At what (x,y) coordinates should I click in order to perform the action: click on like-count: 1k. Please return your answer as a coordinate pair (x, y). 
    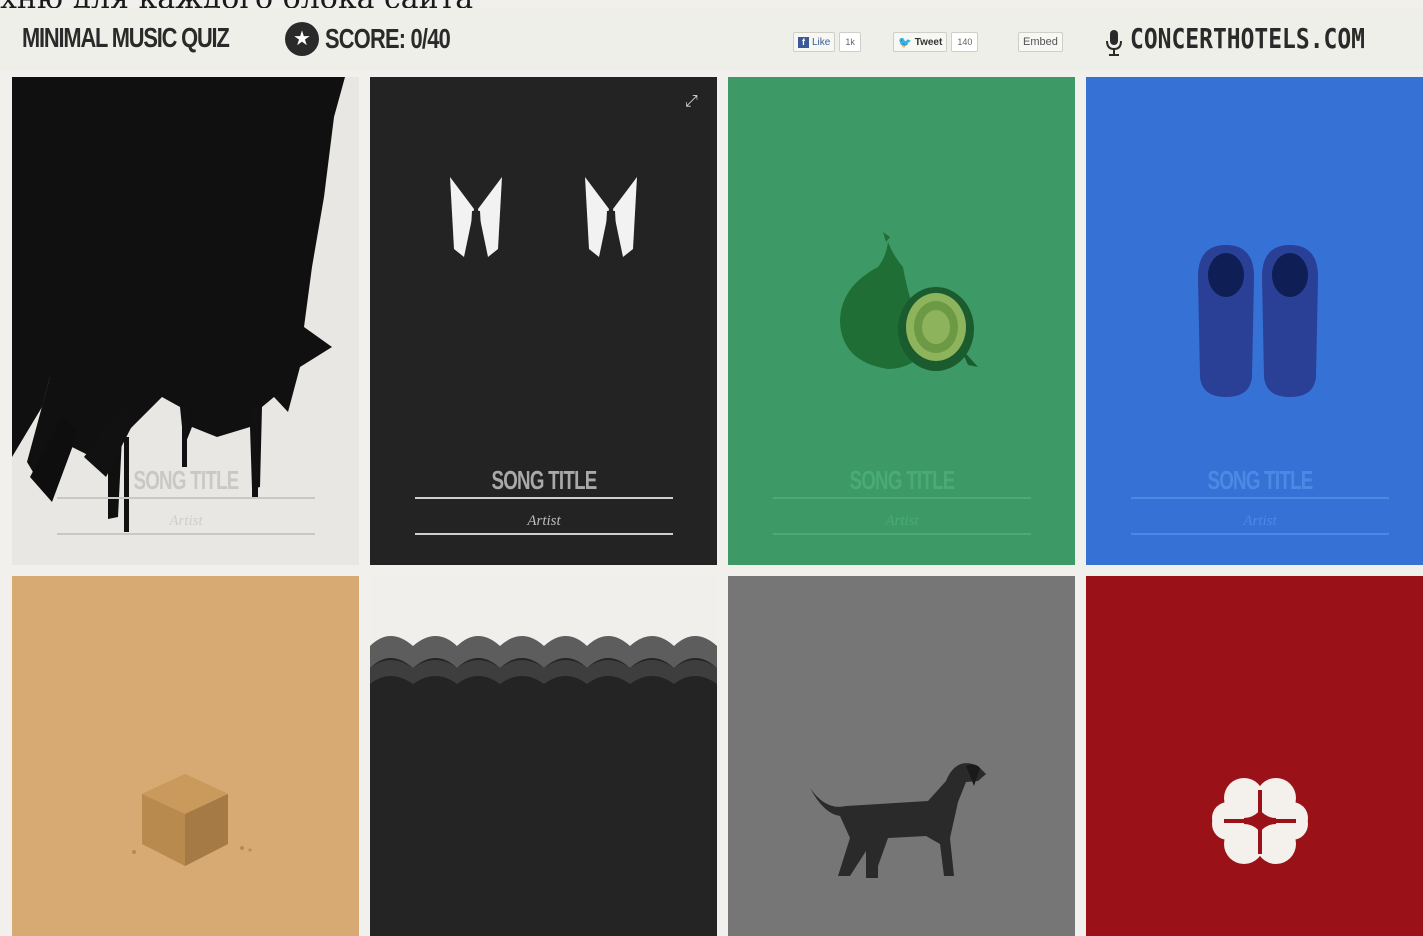
    Looking at the image, I should click on (850, 42).